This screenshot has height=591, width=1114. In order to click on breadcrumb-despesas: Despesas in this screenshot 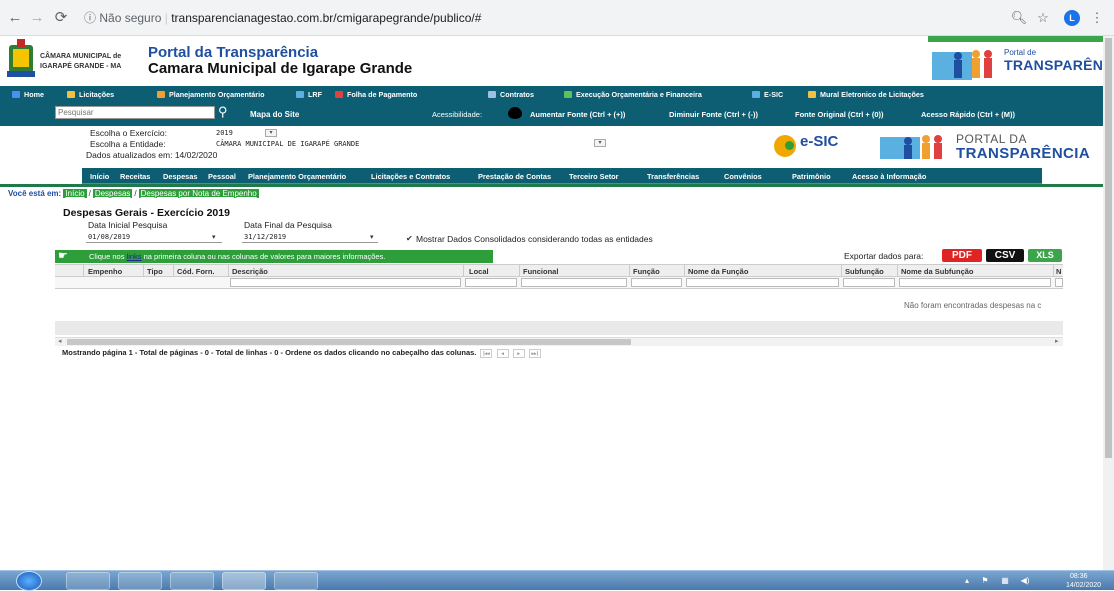, I will do `click(112, 193)`.